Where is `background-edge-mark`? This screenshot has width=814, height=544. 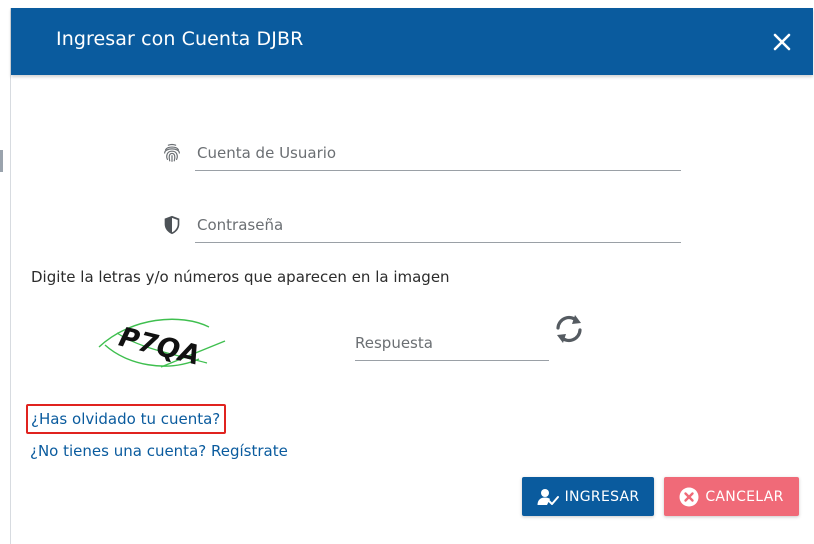 background-edge-mark is located at coordinates (1, 161).